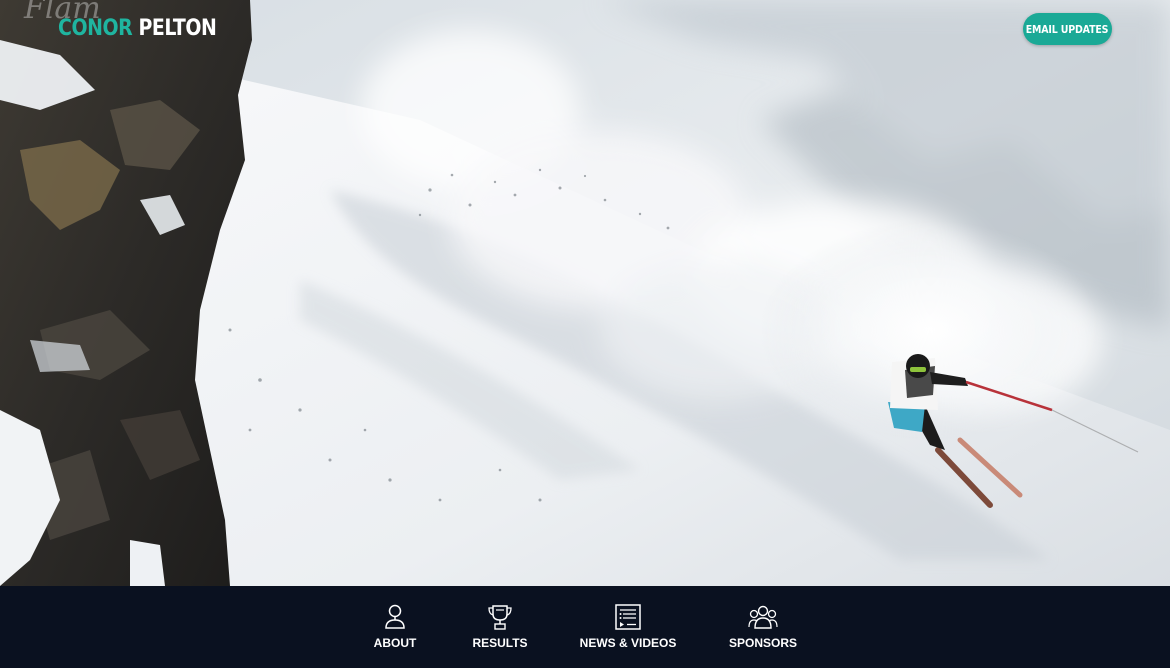 This screenshot has height=668, width=1170. What do you see at coordinates (628, 643) in the screenshot?
I see `nav-label-news-videos: NEWS & VIDEOS` at bounding box center [628, 643].